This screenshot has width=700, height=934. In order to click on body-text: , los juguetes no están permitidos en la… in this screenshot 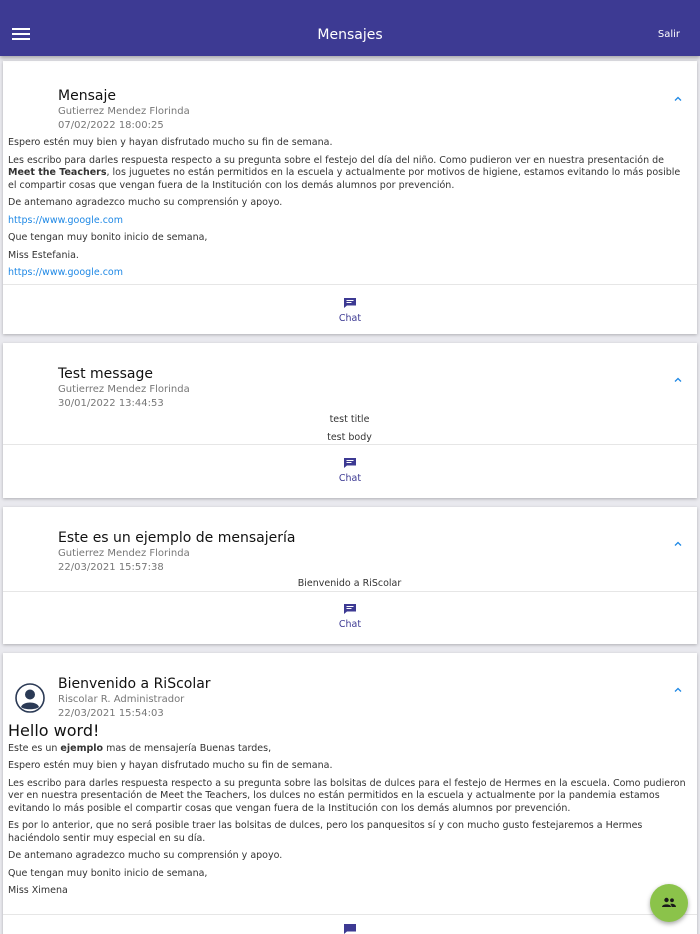, I will do `click(344, 179)`.